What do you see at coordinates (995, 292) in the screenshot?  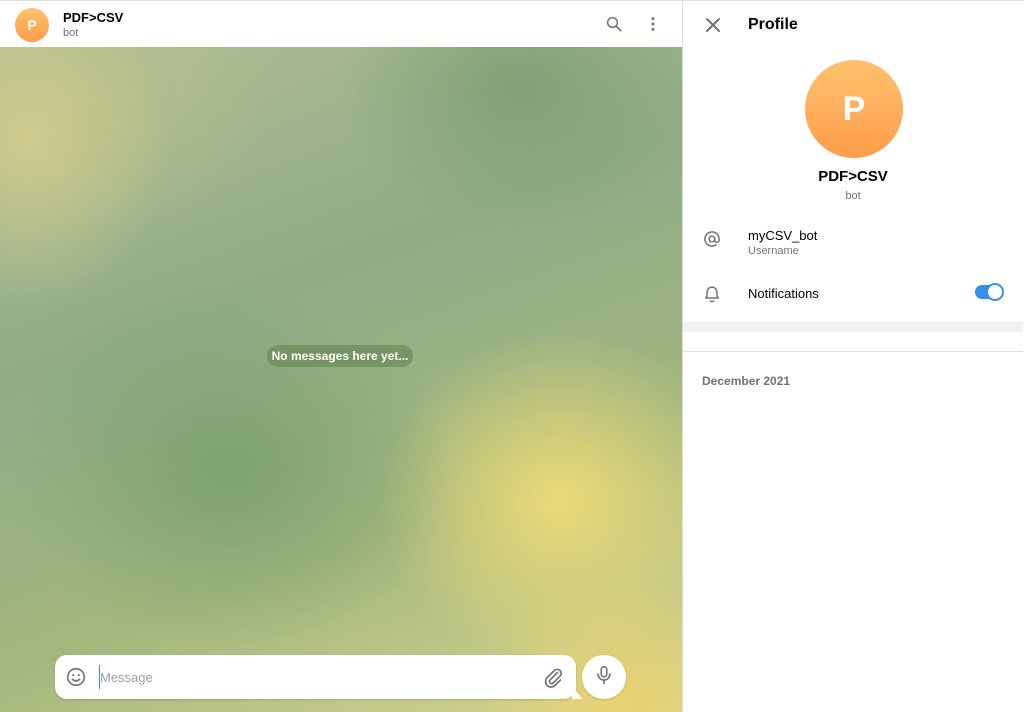 I see `toggle-knob` at bounding box center [995, 292].